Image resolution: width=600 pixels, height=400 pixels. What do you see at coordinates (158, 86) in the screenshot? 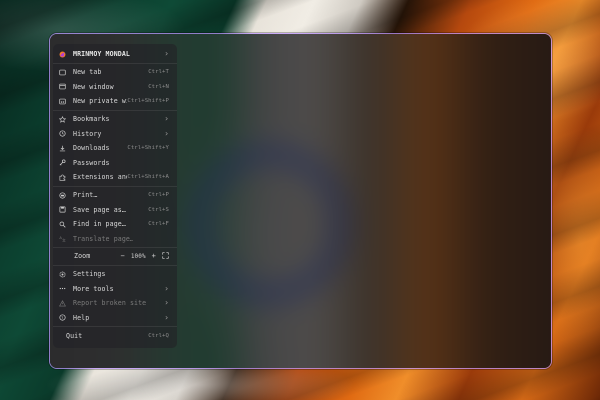
I see `shortcut-label: Ctrl+N` at bounding box center [158, 86].